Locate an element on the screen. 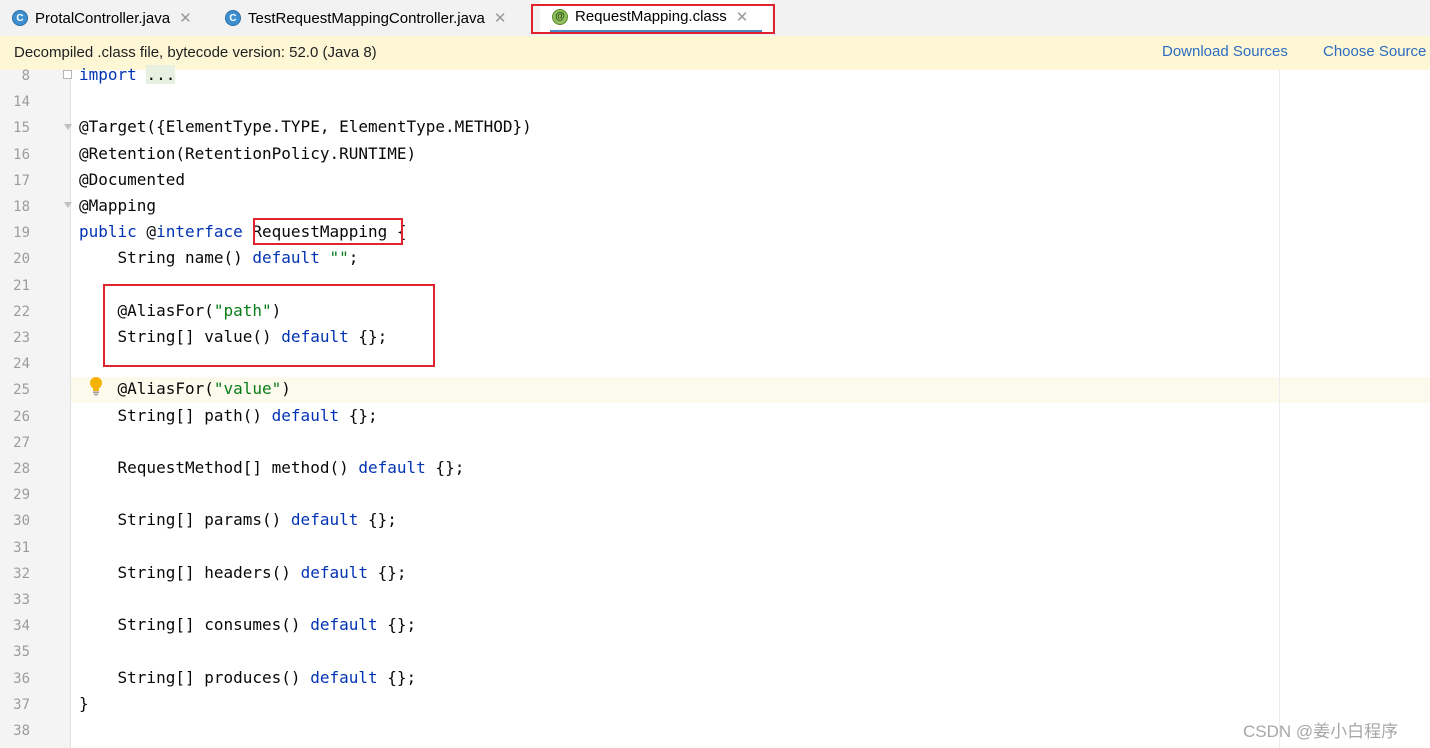 The height and width of the screenshot is (748, 1430). code-line: String[] path() default {}; is located at coordinates (228, 415).